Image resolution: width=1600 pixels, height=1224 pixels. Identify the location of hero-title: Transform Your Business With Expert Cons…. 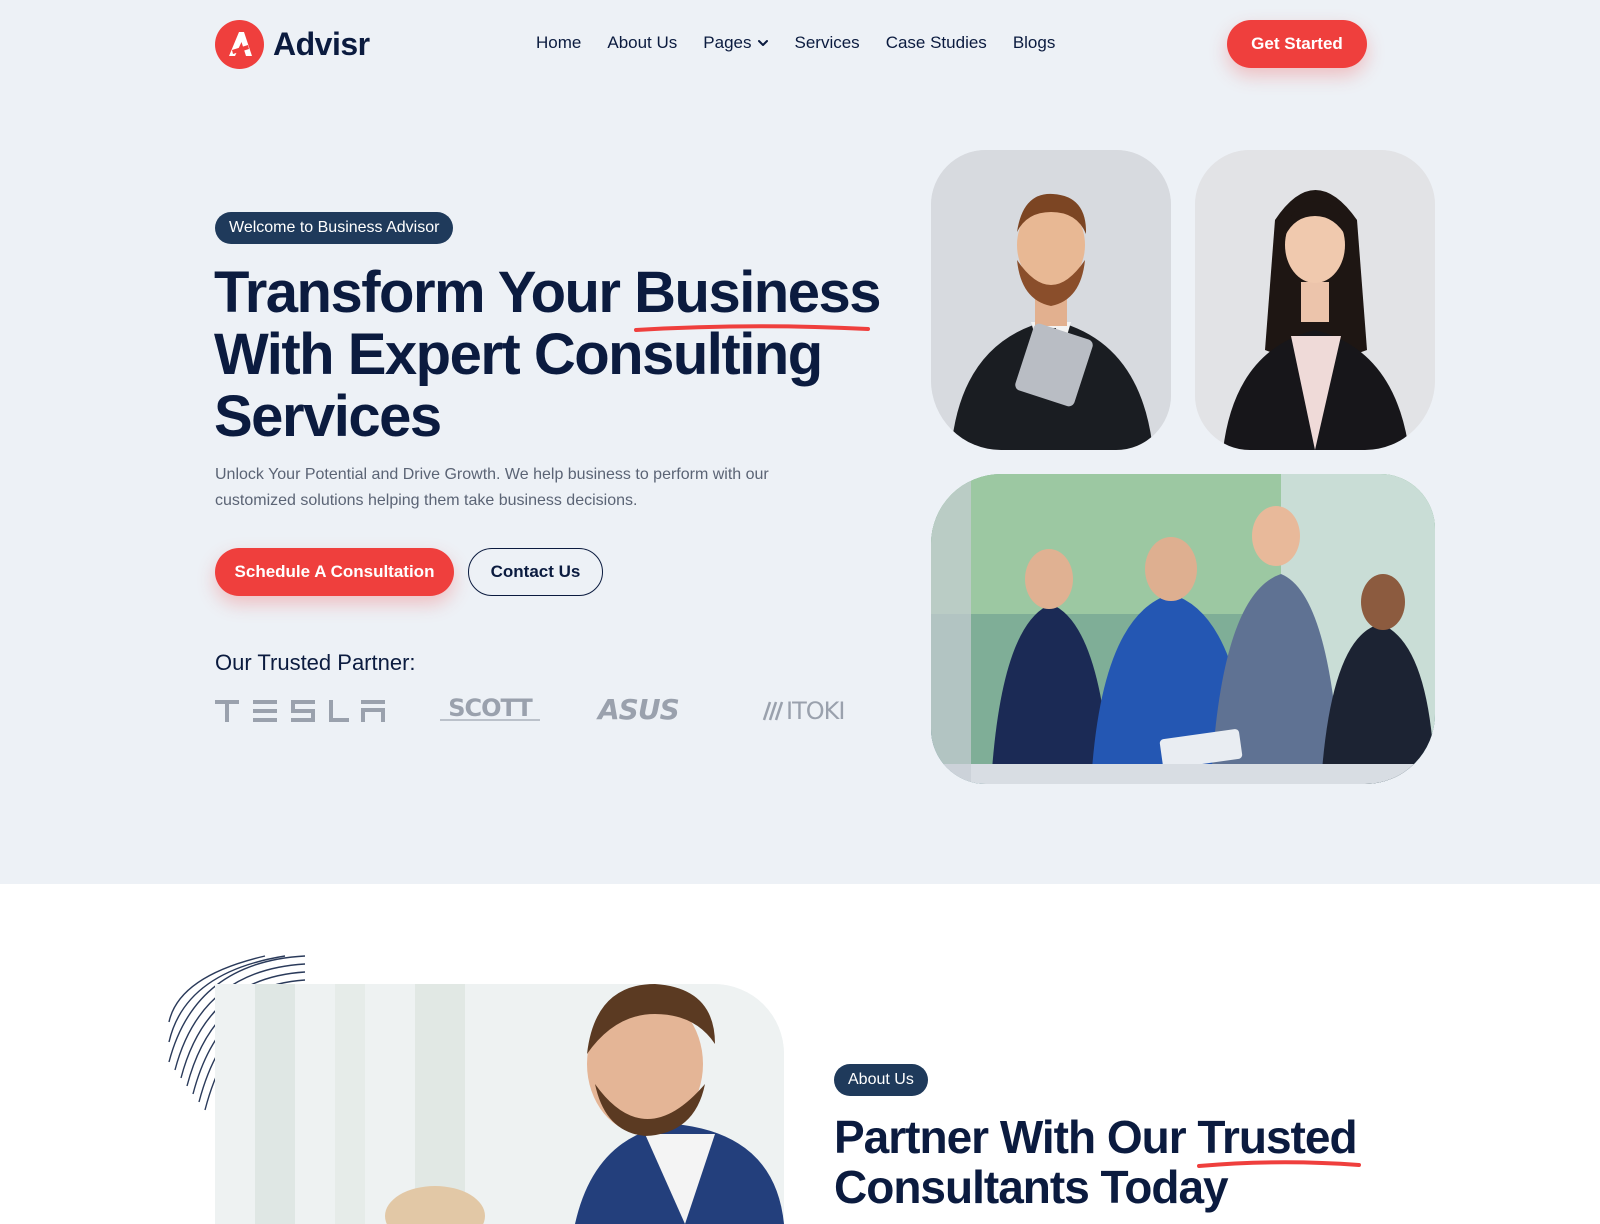
(564, 355).